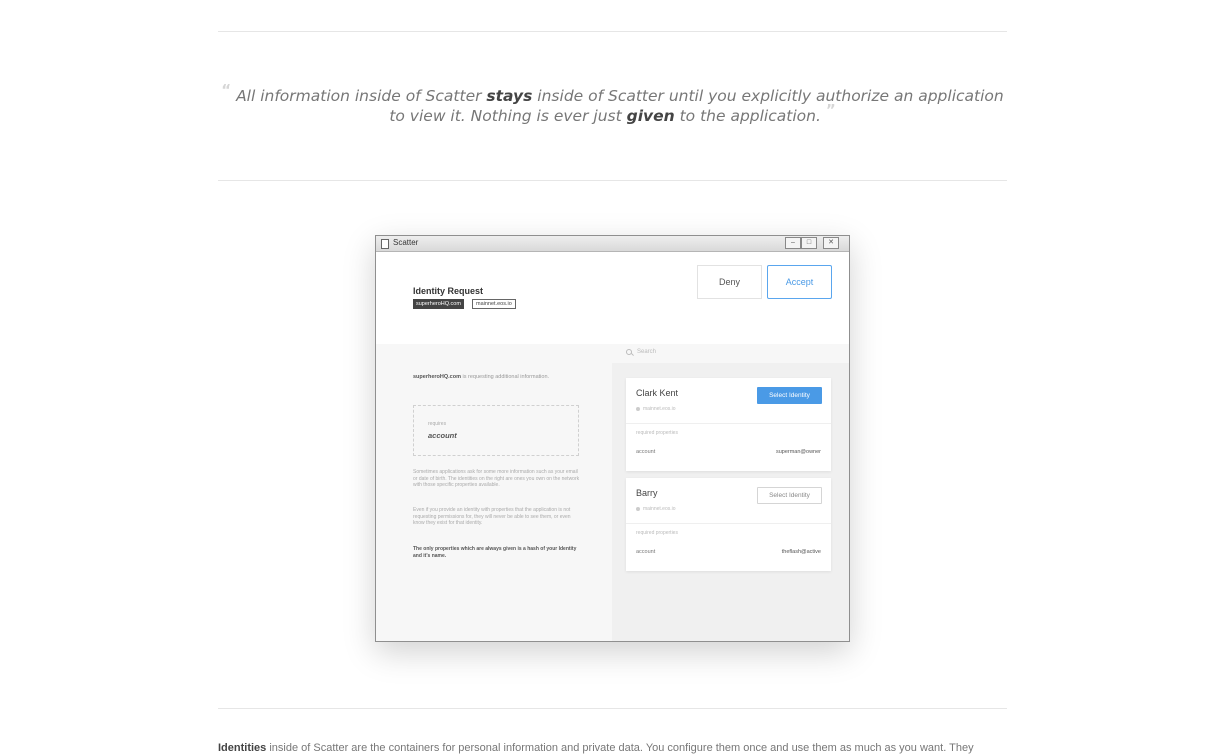  Describe the element at coordinates (496, 430) in the screenshot. I see `requires-box: requires account` at that location.